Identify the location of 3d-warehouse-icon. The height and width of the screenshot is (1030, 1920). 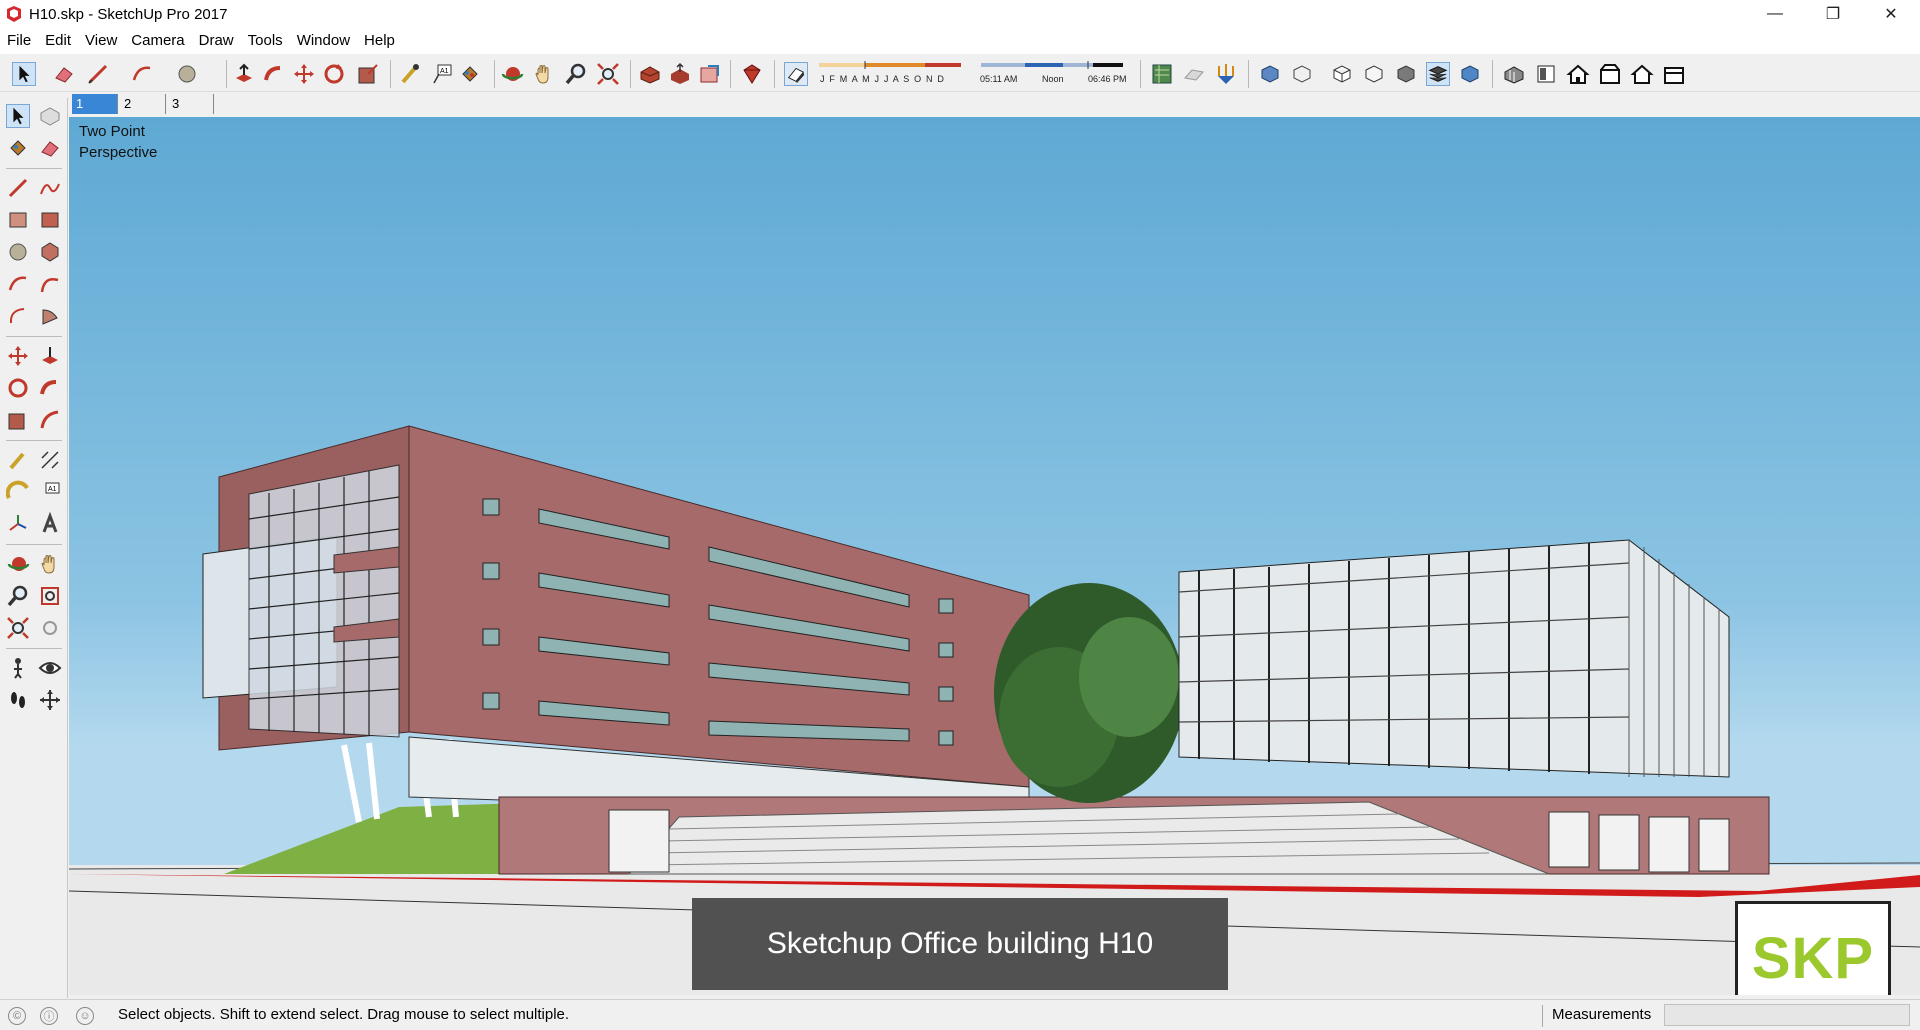
(650, 74).